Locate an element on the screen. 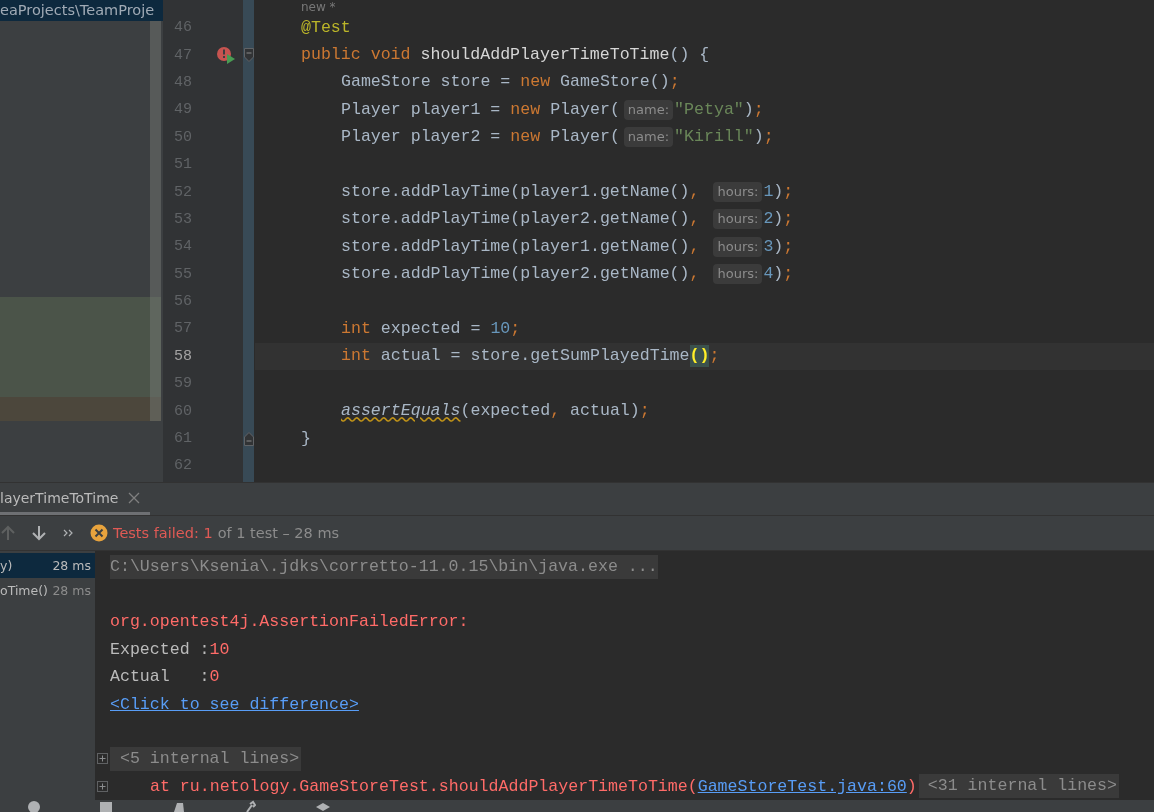  number-literal: 4 is located at coordinates (768, 274).